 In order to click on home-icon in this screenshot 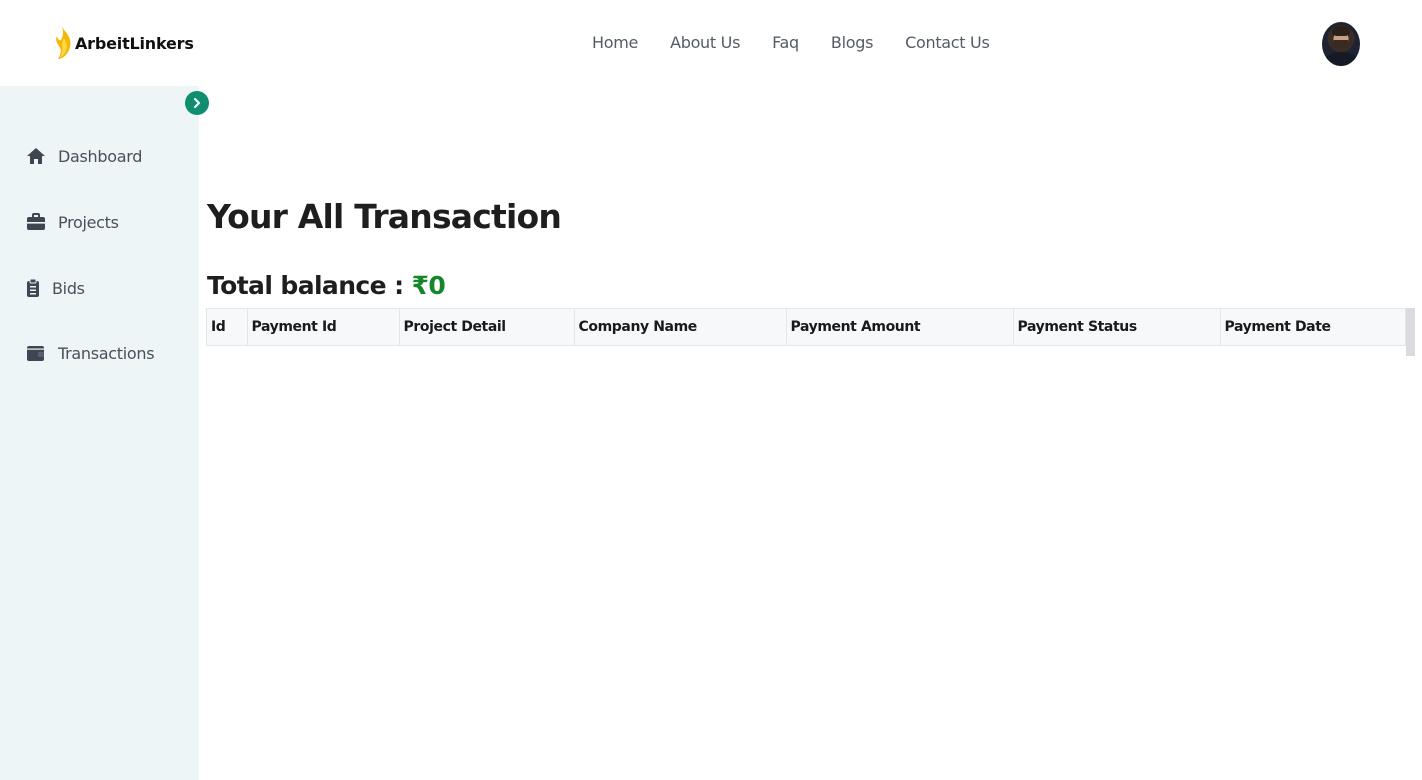, I will do `click(36, 156)`.